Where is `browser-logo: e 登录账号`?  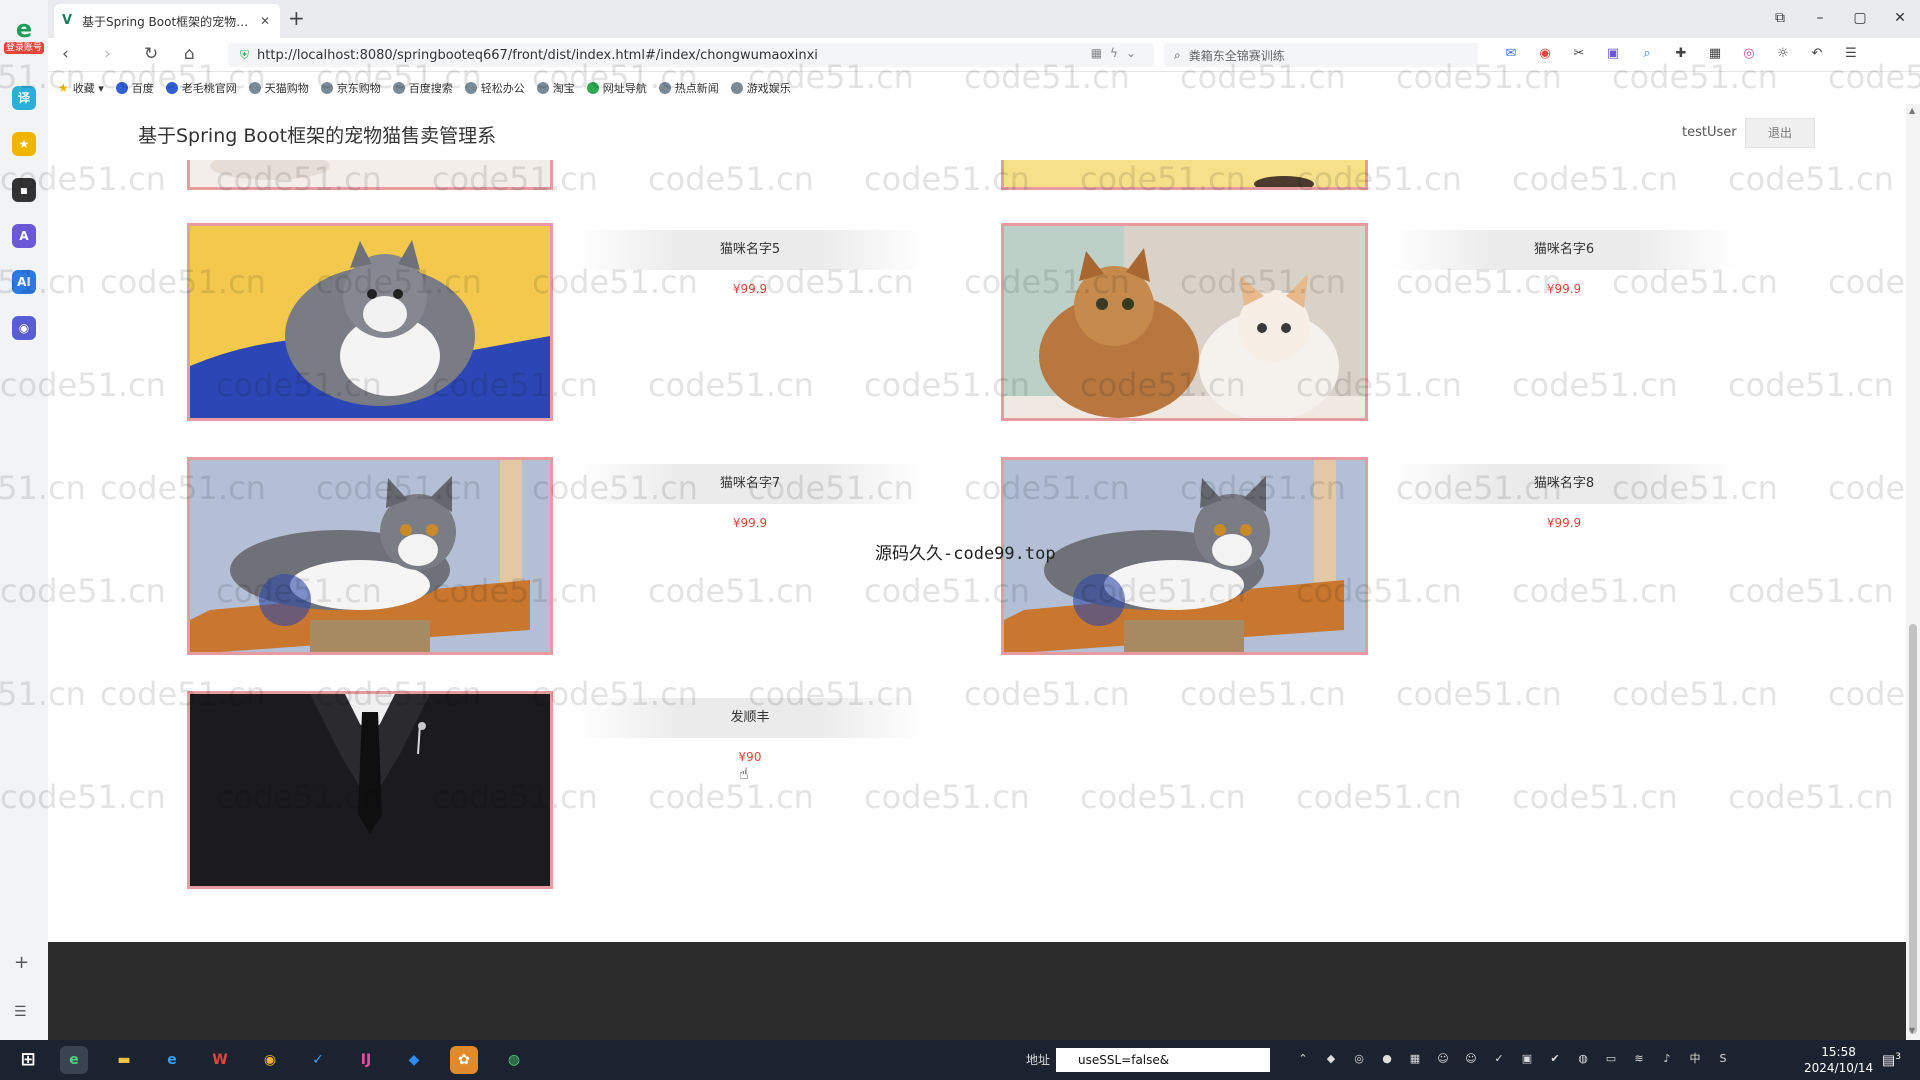 browser-logo: e 登录账号 is located at coordinates (24, 36).